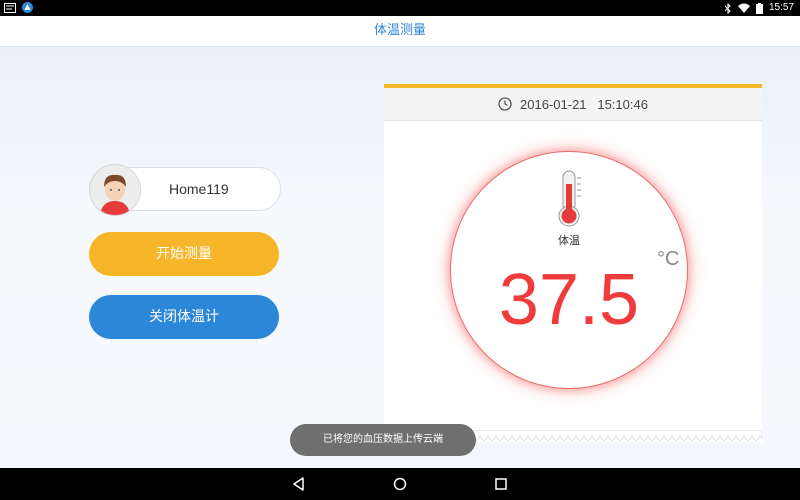  What do you see at coordinates (199, 189) in the screenshot?
I see `user-name: Home119` at bounding box center [199, 189].